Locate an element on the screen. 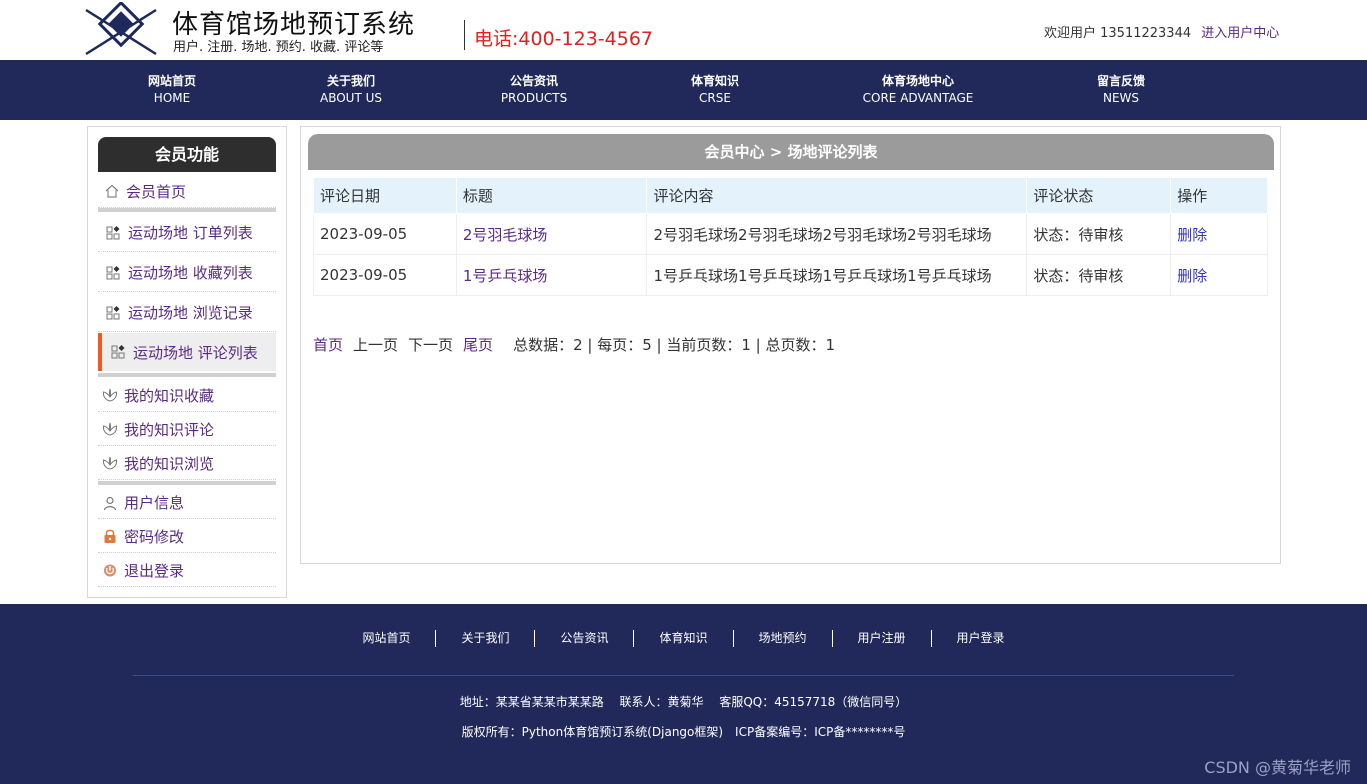  nav-label-cn: 留言反馈 is located at coordinates (1121, 81).